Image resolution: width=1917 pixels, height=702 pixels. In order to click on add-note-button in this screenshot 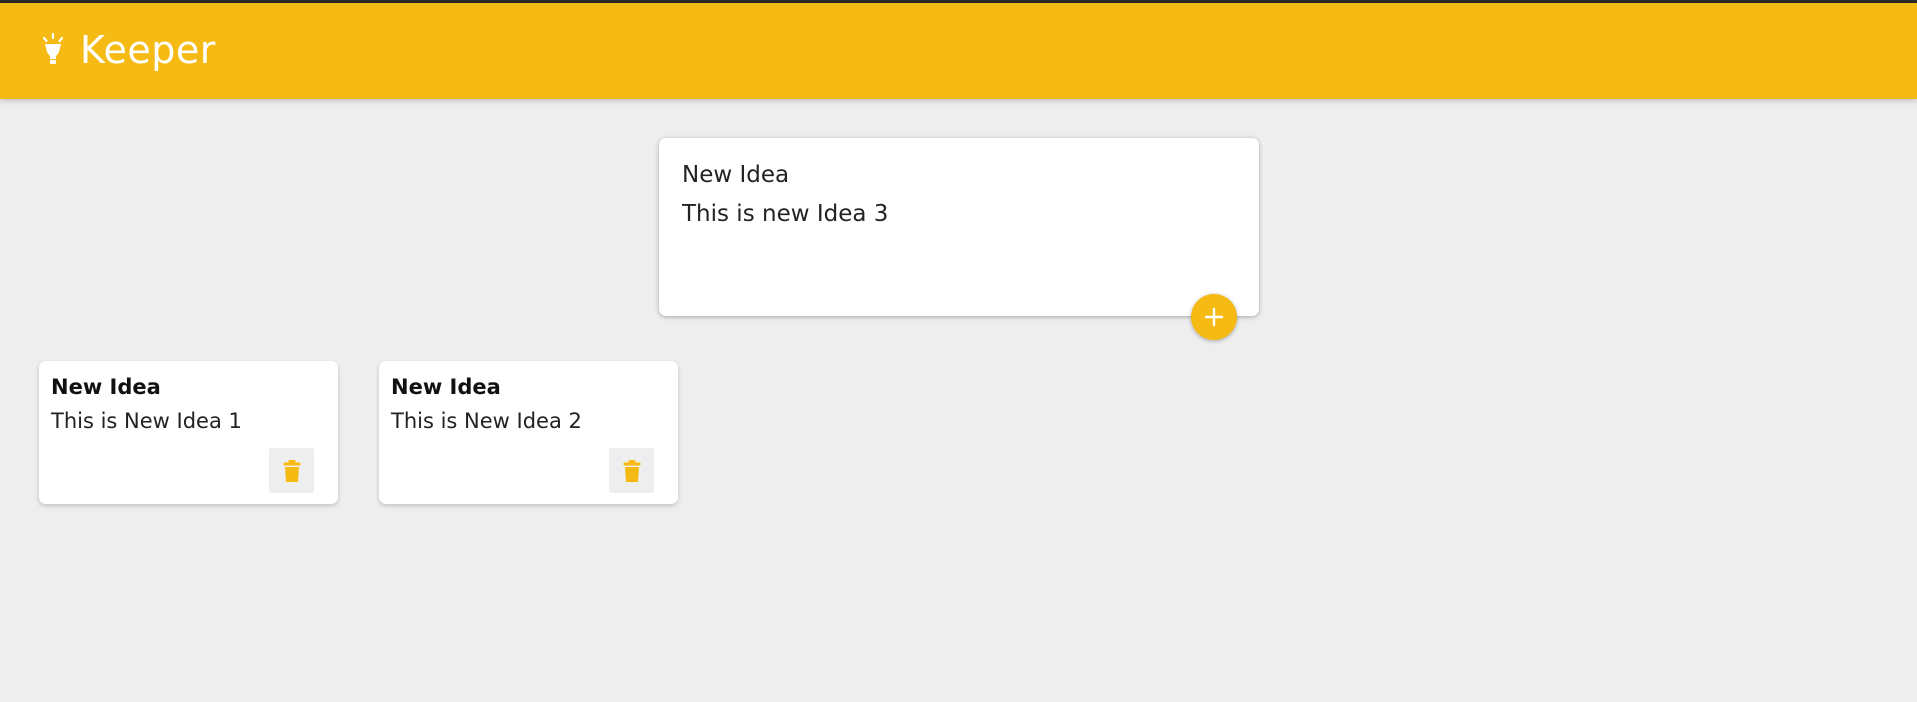, I will do `click(1214, 317)`.